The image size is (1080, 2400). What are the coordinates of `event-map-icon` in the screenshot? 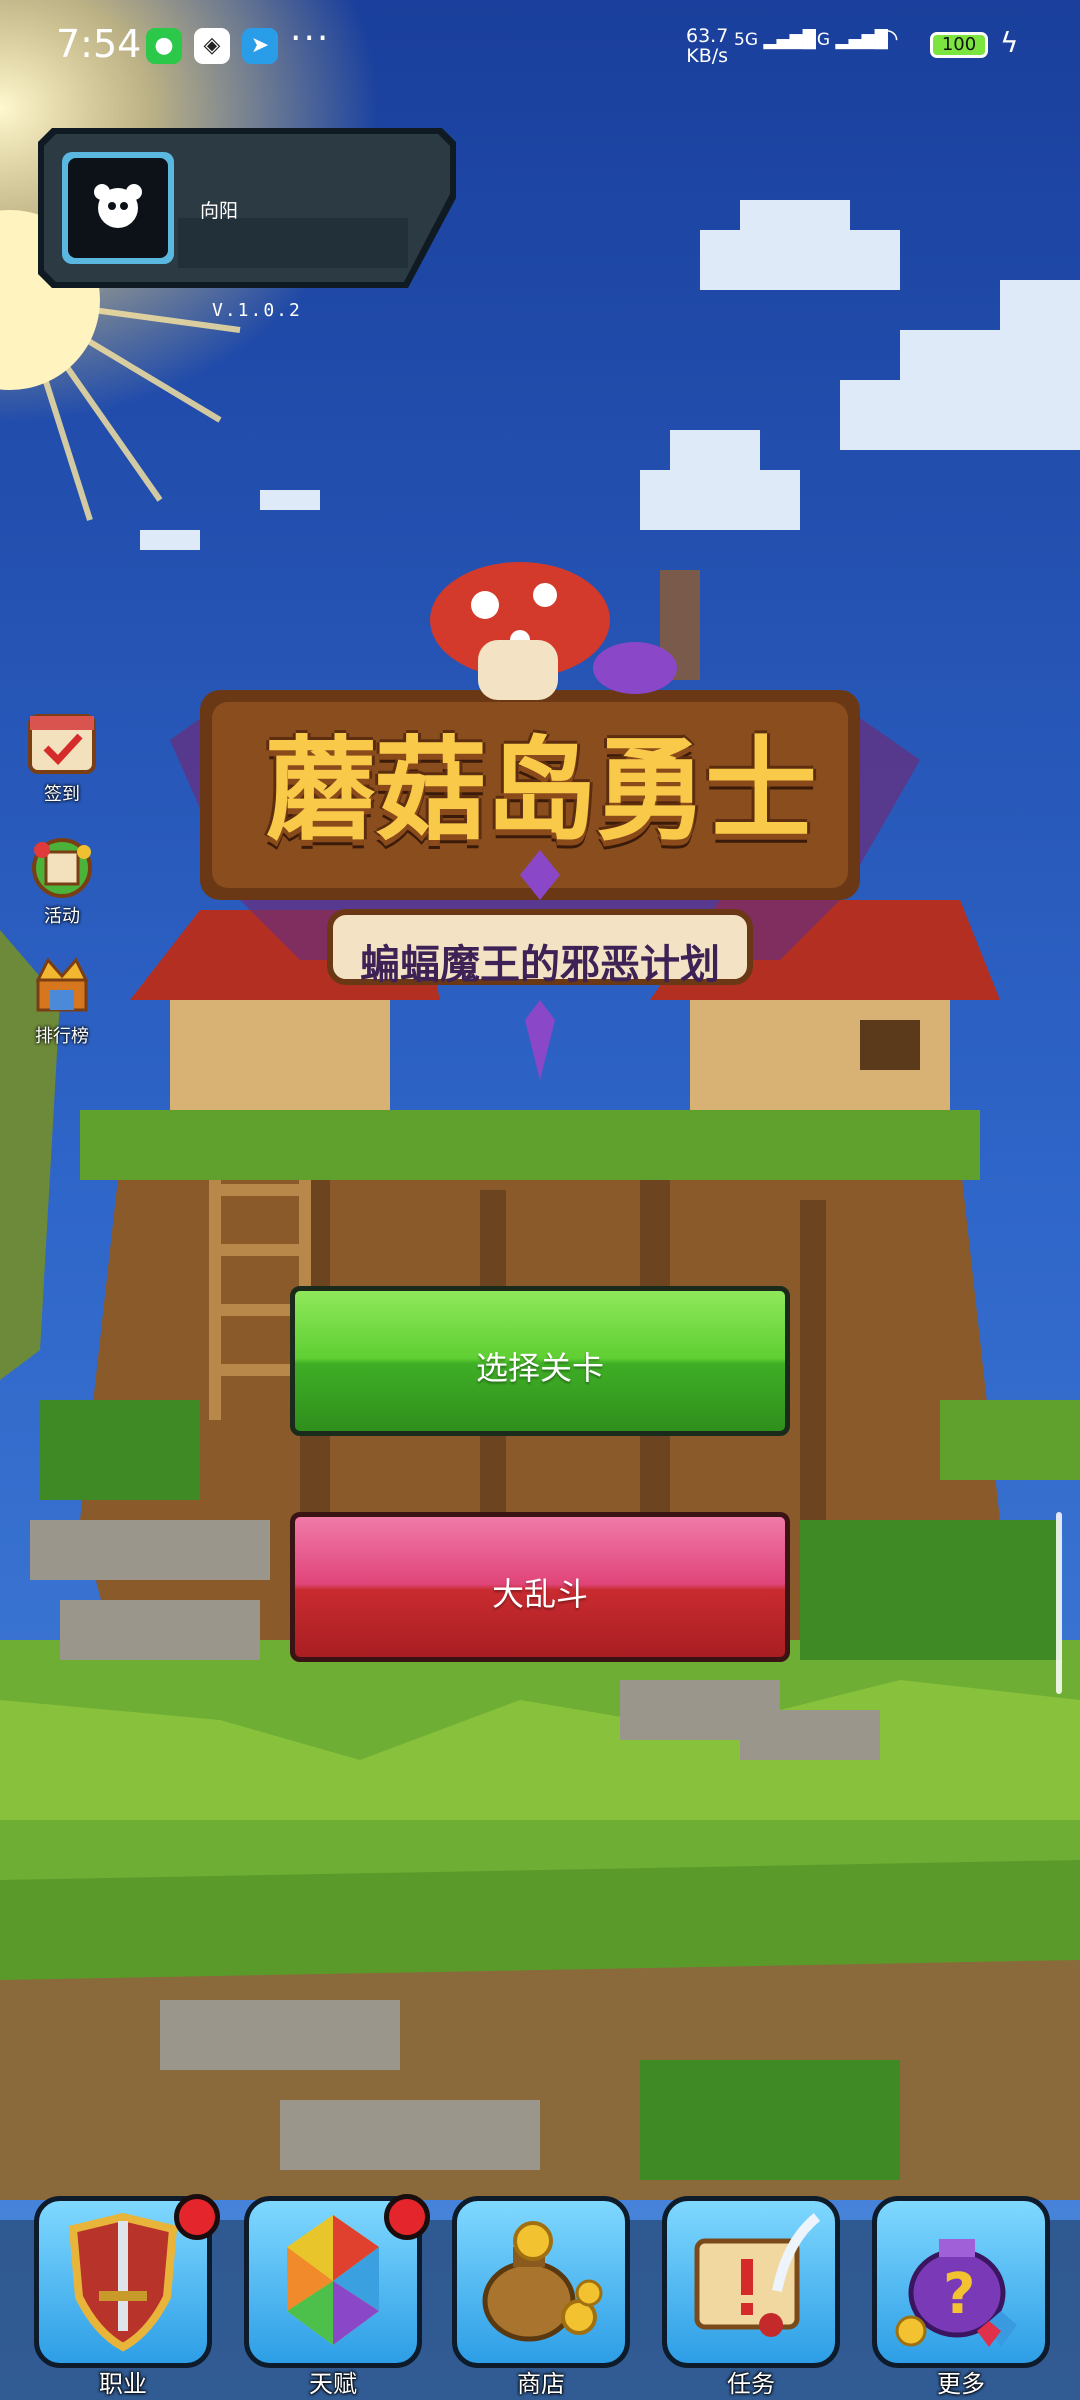 It's located at (62, 868).